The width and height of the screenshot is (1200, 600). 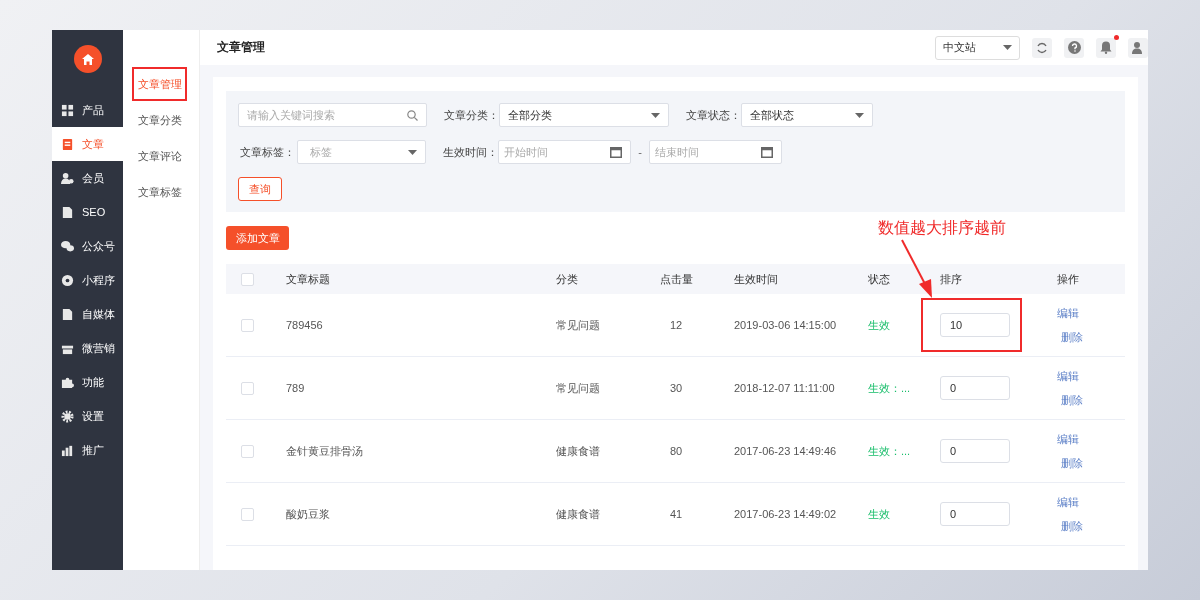 What do you see at coordinates (67, 416) in the screenshot?
I see `settings-icon` at bounding box center [67, 416].